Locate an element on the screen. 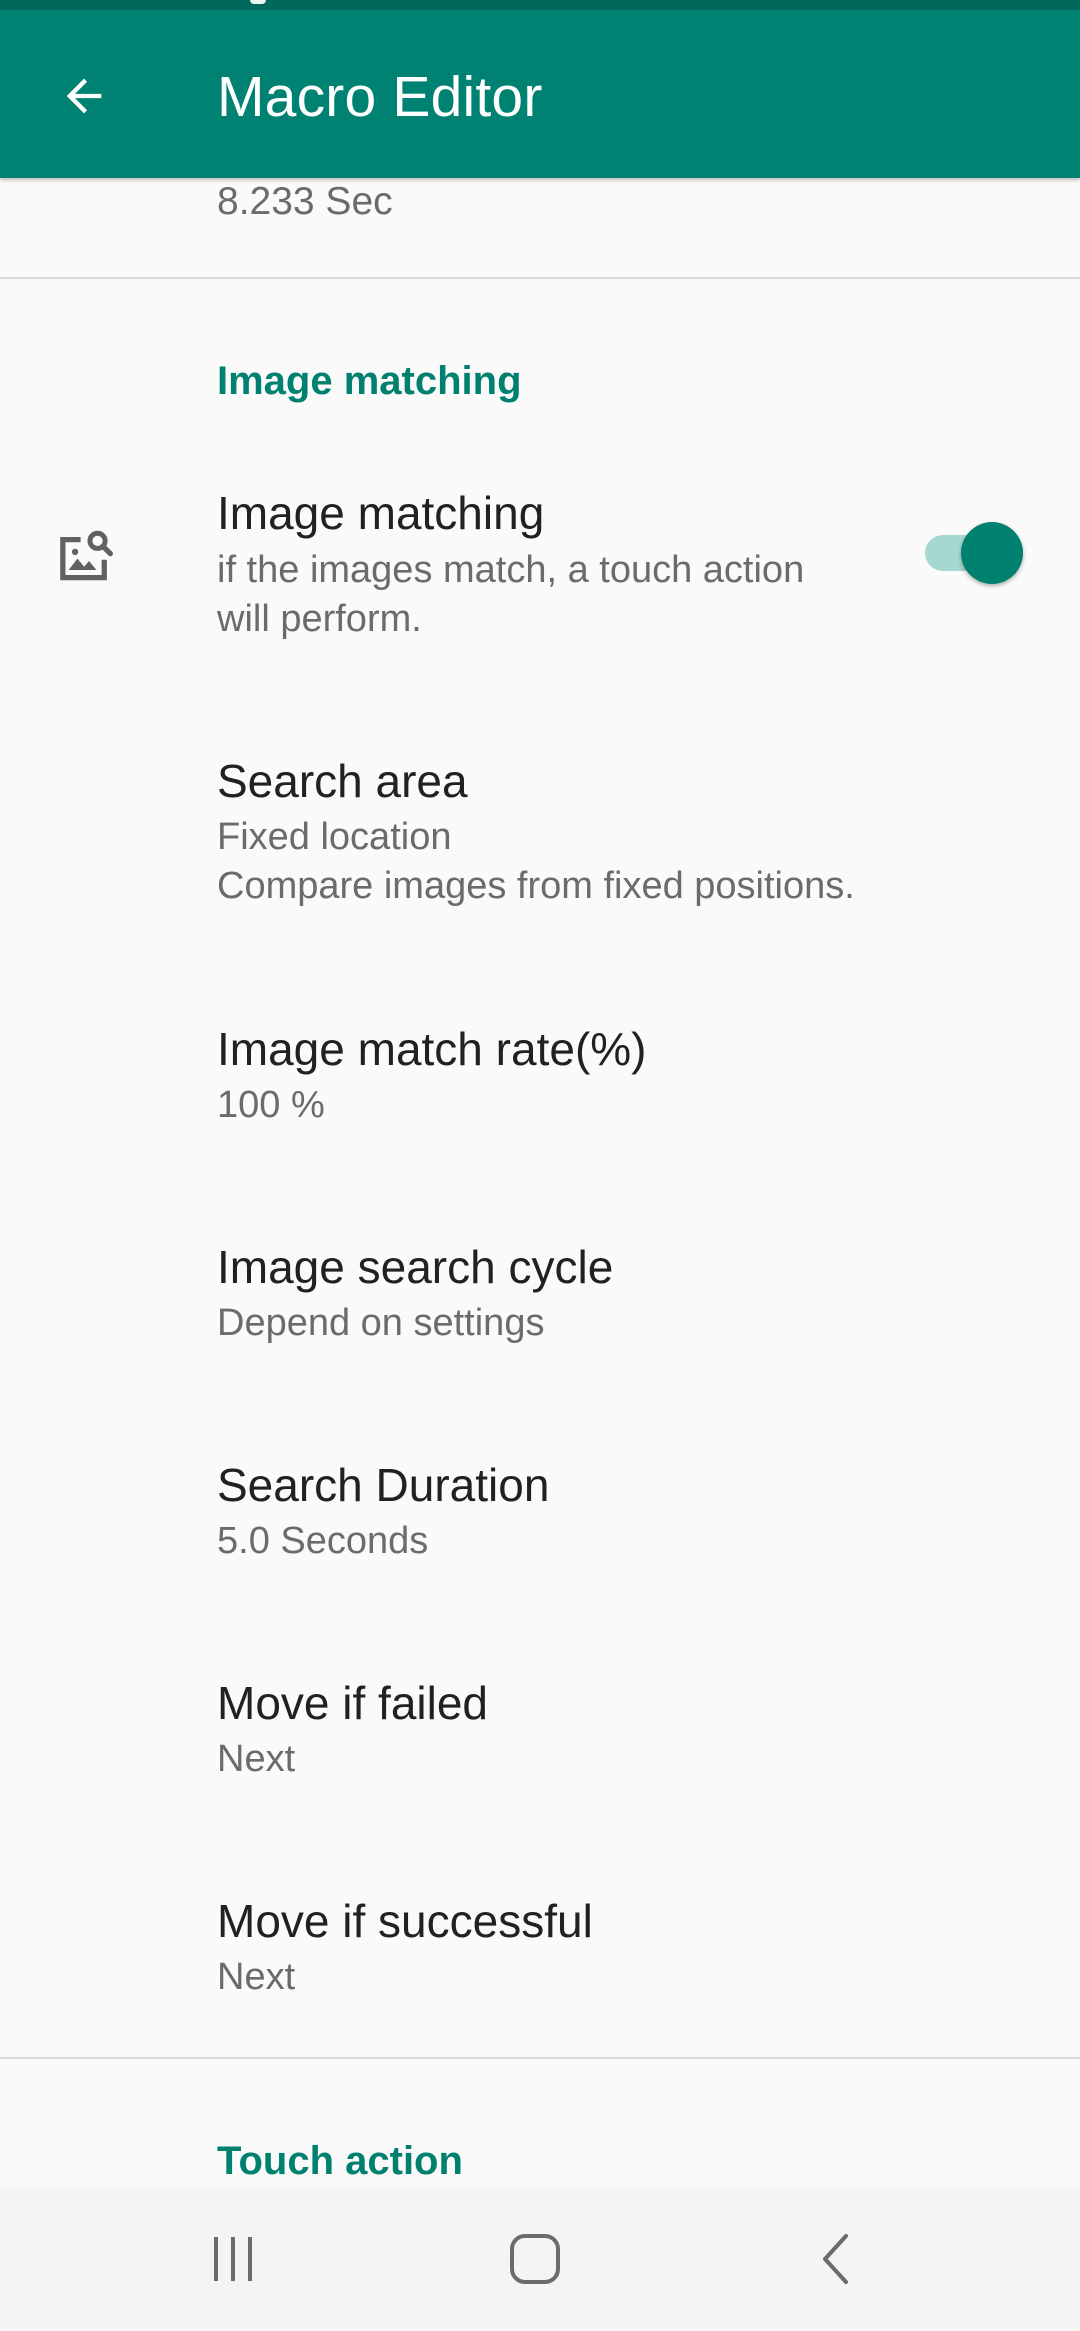 Image resolution: width=1080 pixels, height=2331 pixels. nav-back-button is located at coordinates (838, 2259).